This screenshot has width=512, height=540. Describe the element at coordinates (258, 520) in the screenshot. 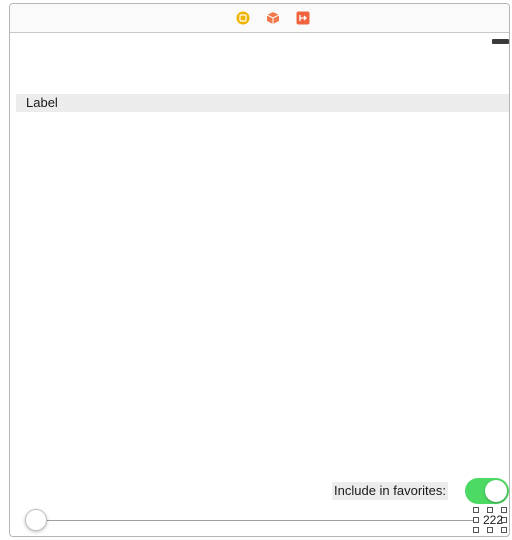

I see `slider-track` at that location.